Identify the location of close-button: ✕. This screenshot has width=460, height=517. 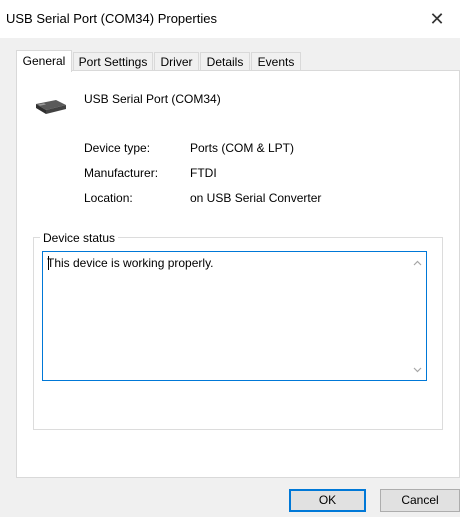
(437, 19).